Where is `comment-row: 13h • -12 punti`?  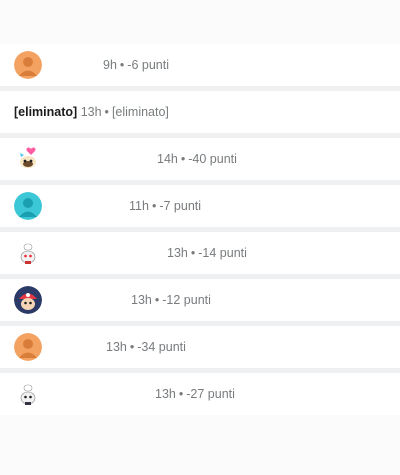
comment-row: 13h • -12 punti is located at coordinates (200, 300).